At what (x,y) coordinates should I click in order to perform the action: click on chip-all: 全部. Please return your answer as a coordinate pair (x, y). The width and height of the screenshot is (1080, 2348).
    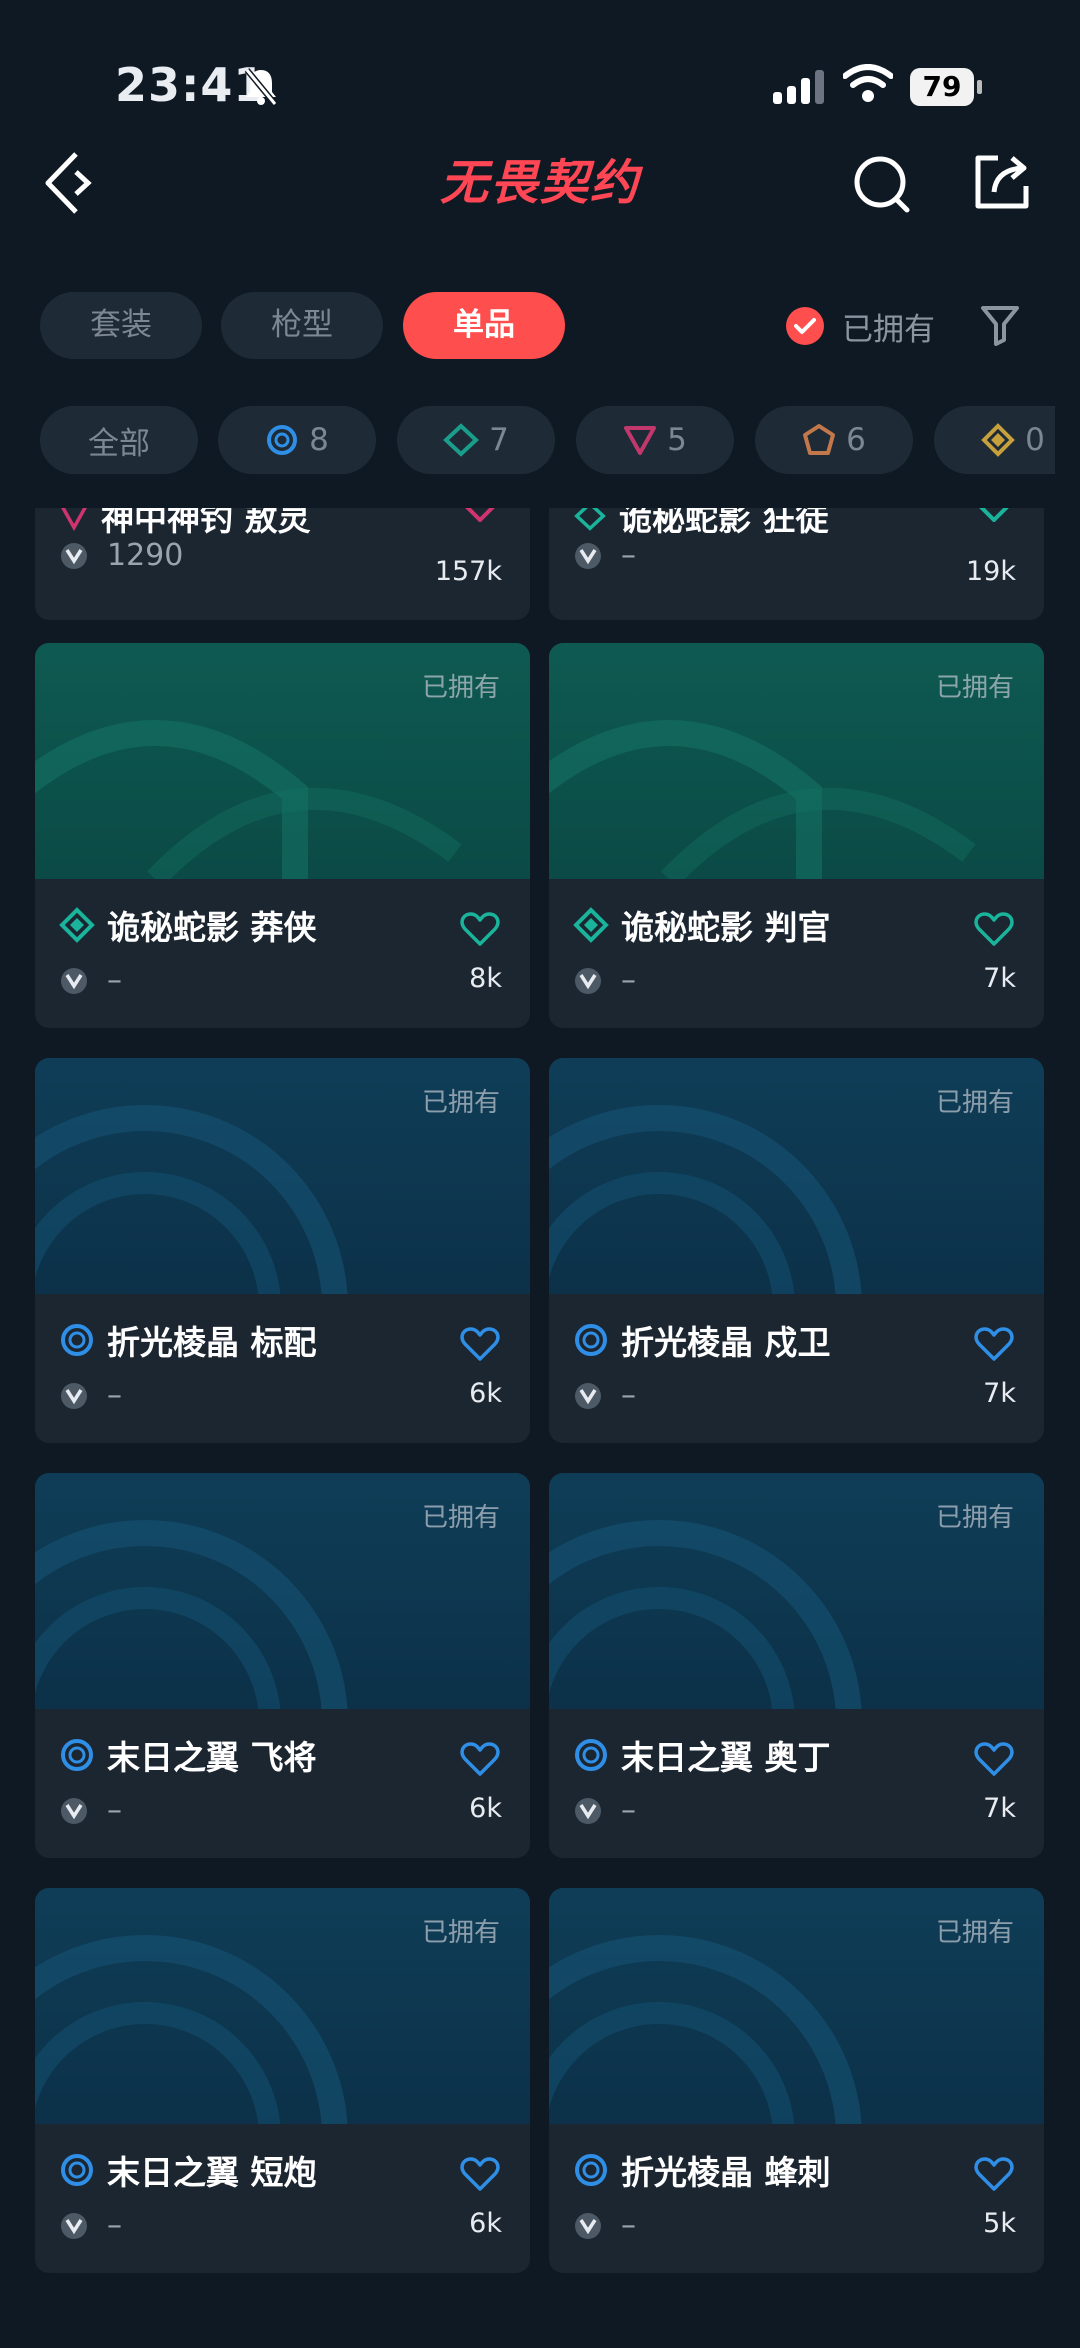
    Looking at the image, I should click on (119, 440).